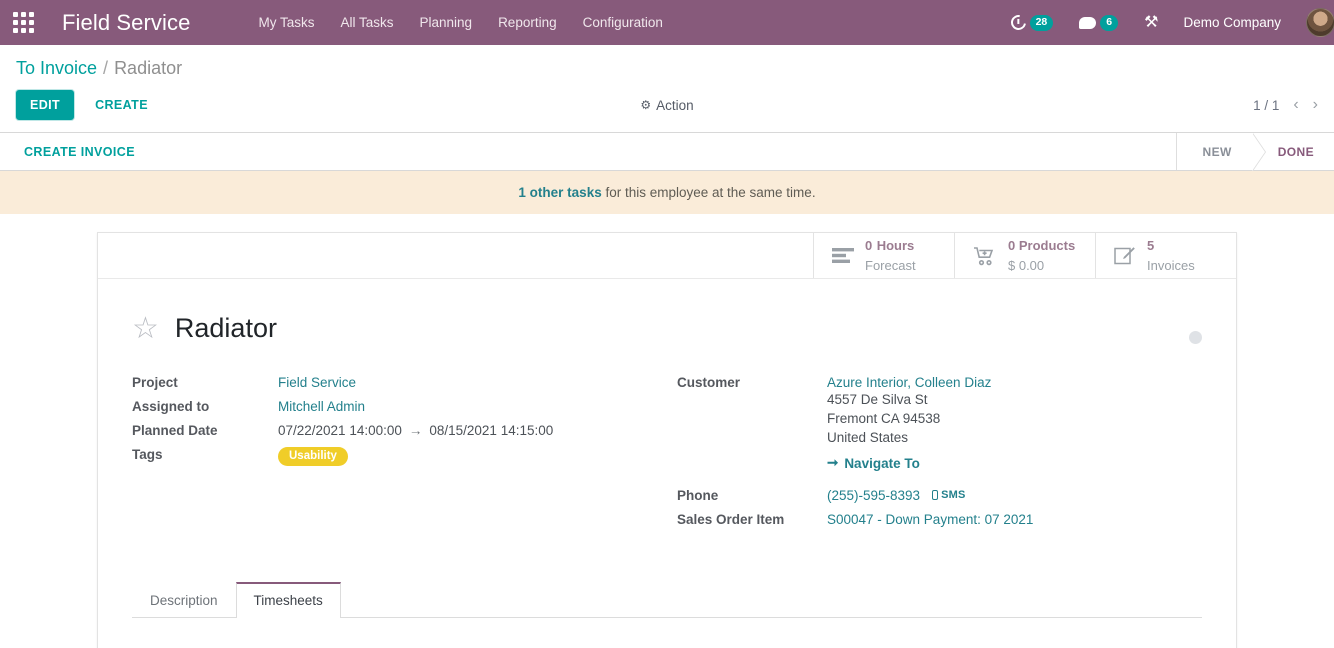 The image size is (1334, 648). What do you see at coordinates (366, 22) in the screenshot?
I see `menu-item-all-tasks: All Tasks` at bounding box center [366, 22].